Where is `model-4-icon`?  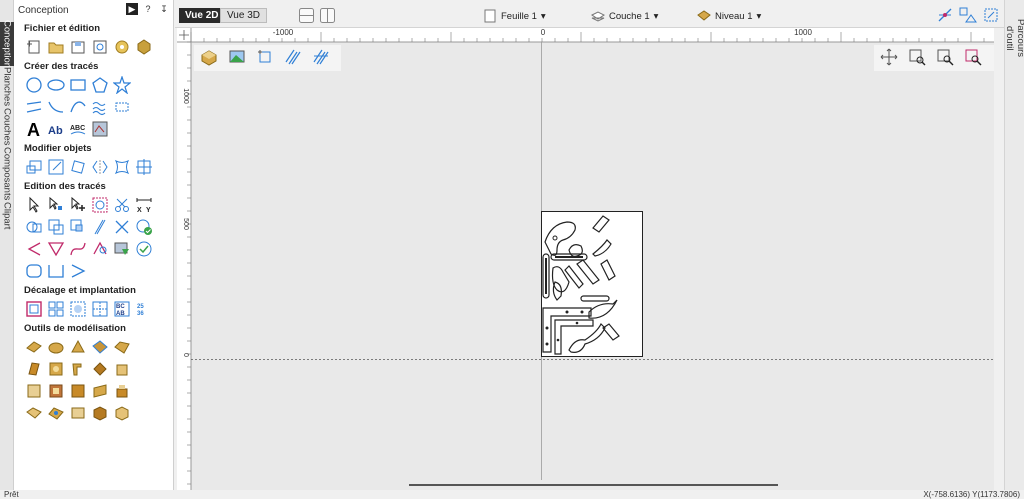 model-4-icon is located at coordinates (100, 347).